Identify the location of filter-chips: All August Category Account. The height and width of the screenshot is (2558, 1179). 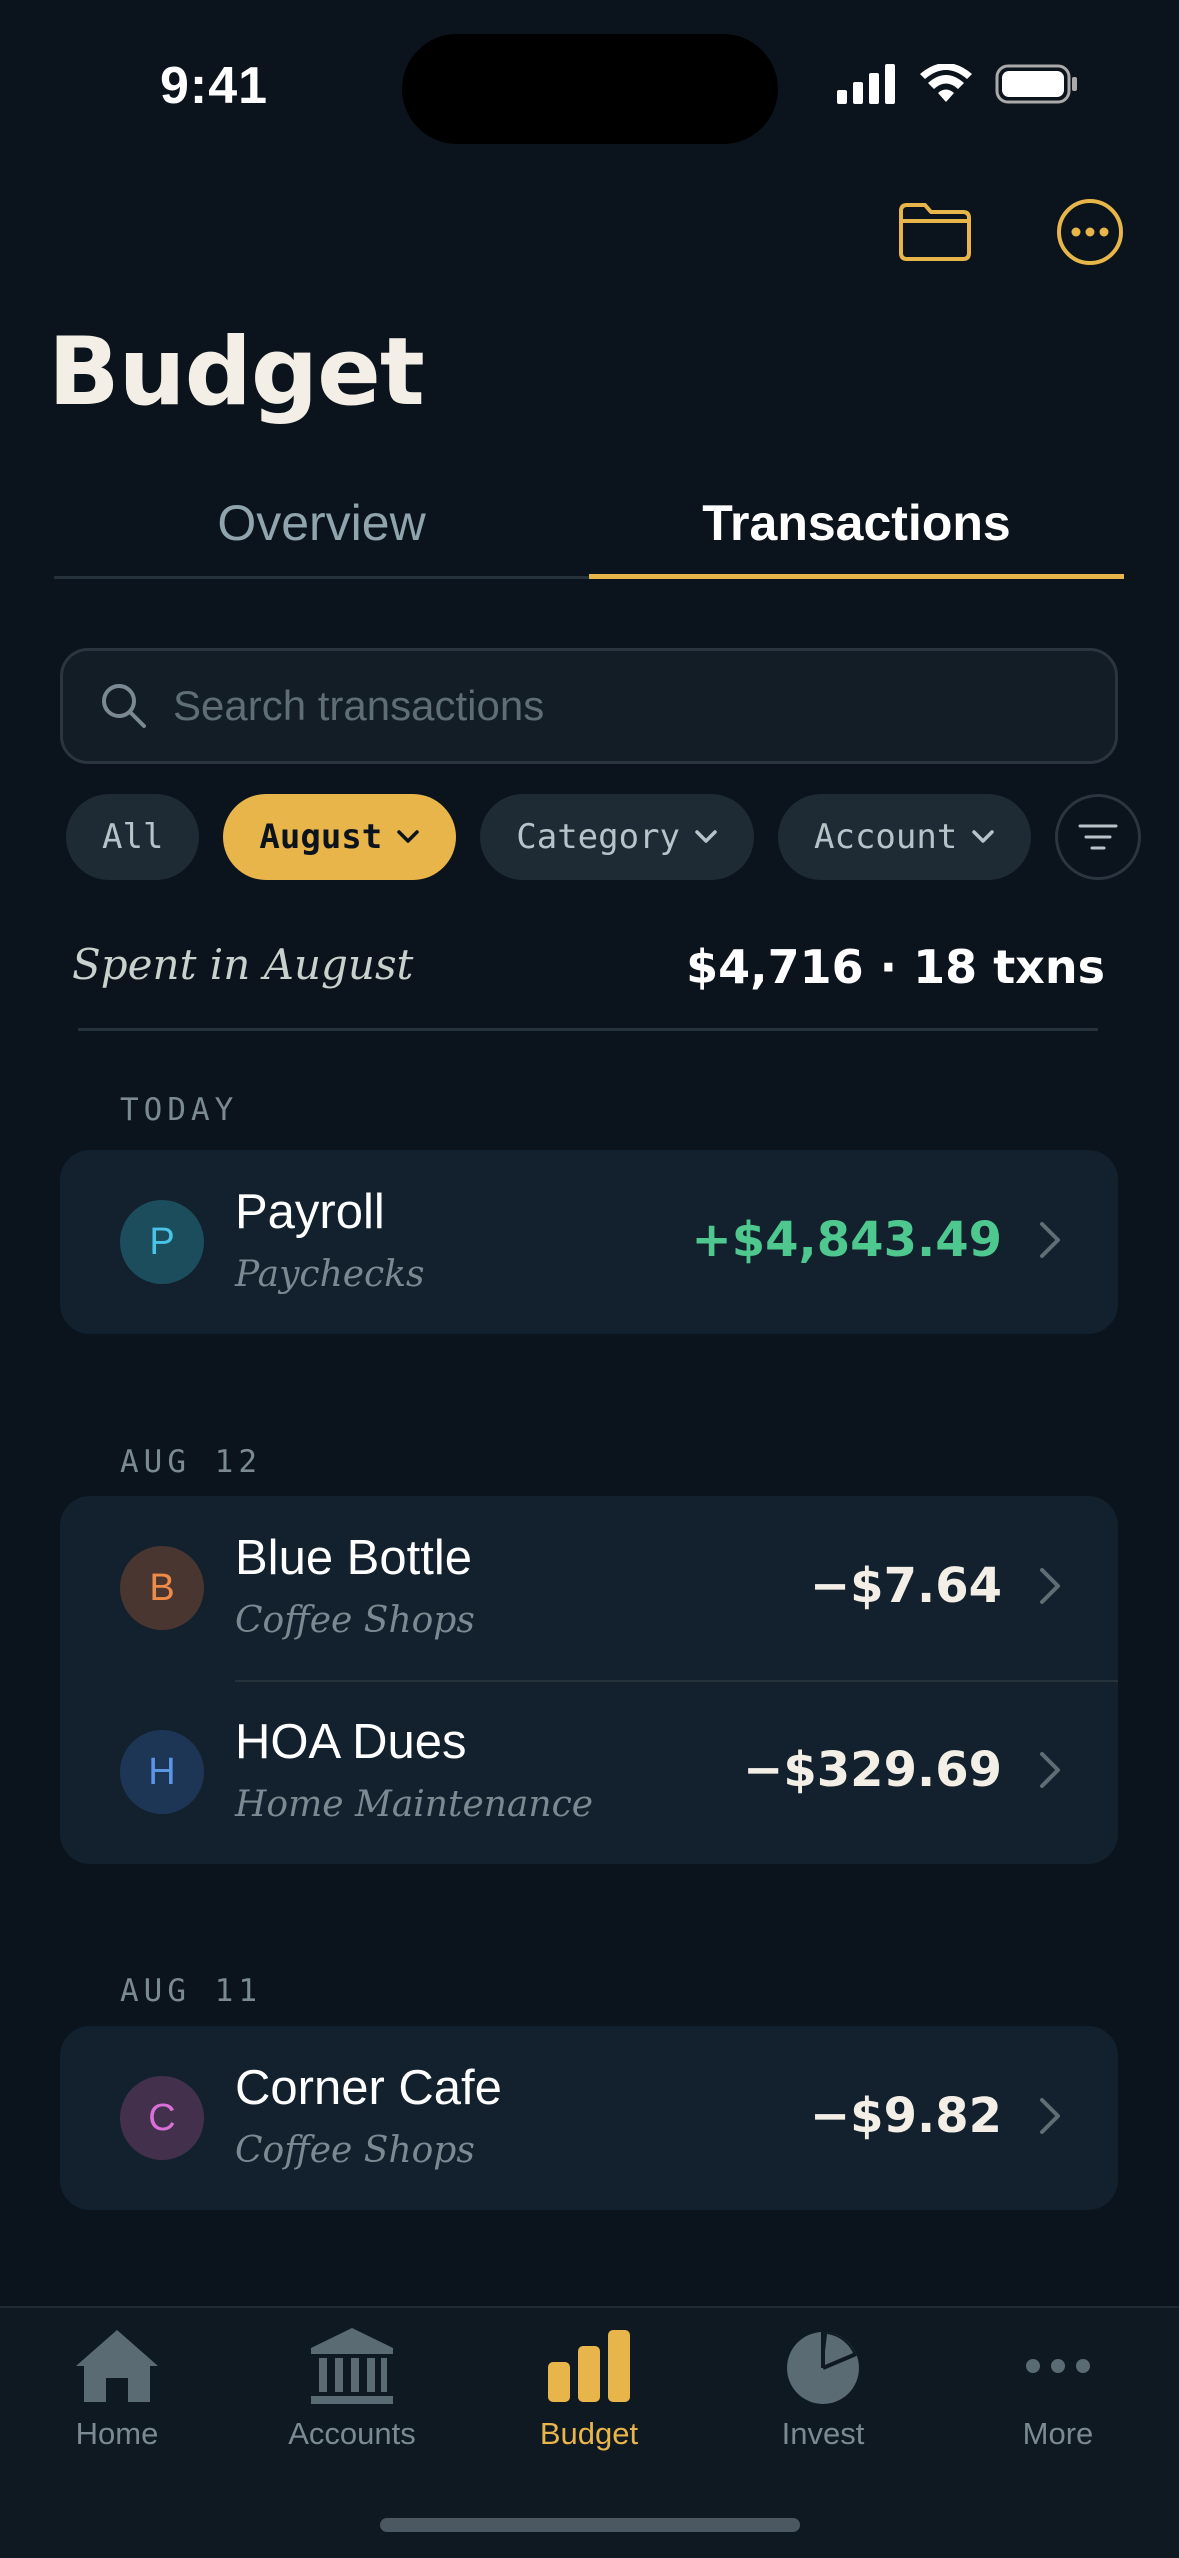
(604, 837).